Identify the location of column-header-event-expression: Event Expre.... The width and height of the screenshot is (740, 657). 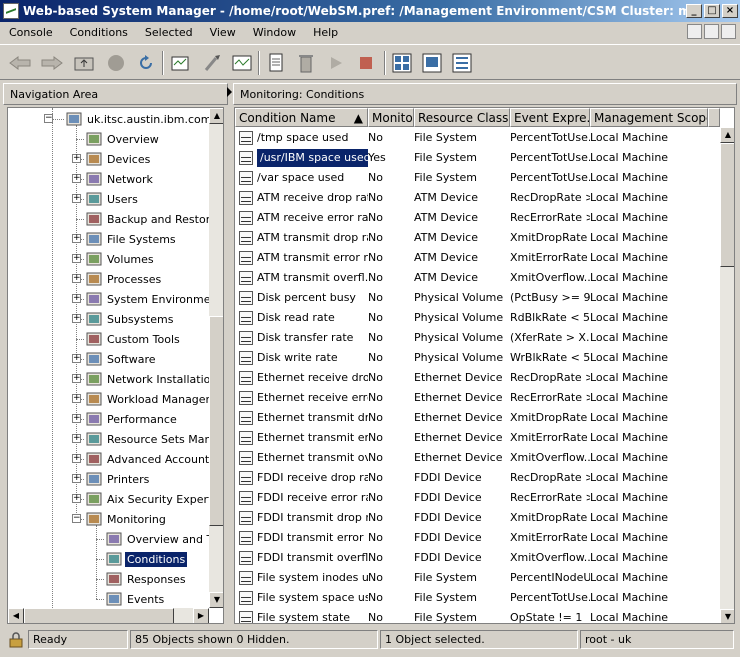
(550, 117).